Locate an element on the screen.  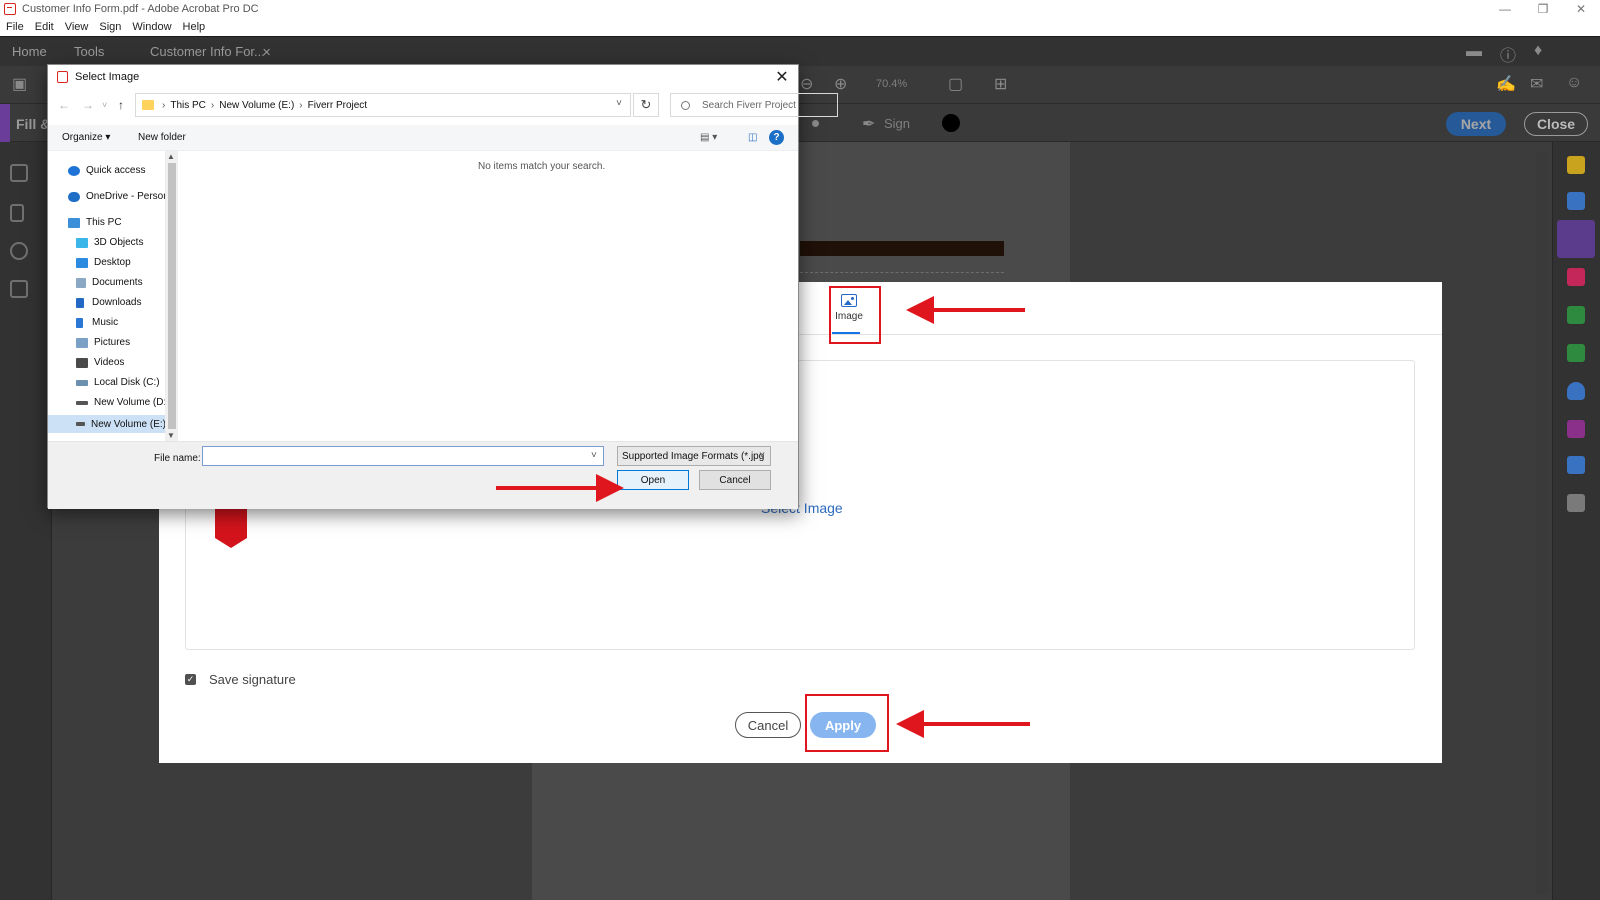
navigation-scrollbar: ▲ ▼ is located at coordinates (172, 296).